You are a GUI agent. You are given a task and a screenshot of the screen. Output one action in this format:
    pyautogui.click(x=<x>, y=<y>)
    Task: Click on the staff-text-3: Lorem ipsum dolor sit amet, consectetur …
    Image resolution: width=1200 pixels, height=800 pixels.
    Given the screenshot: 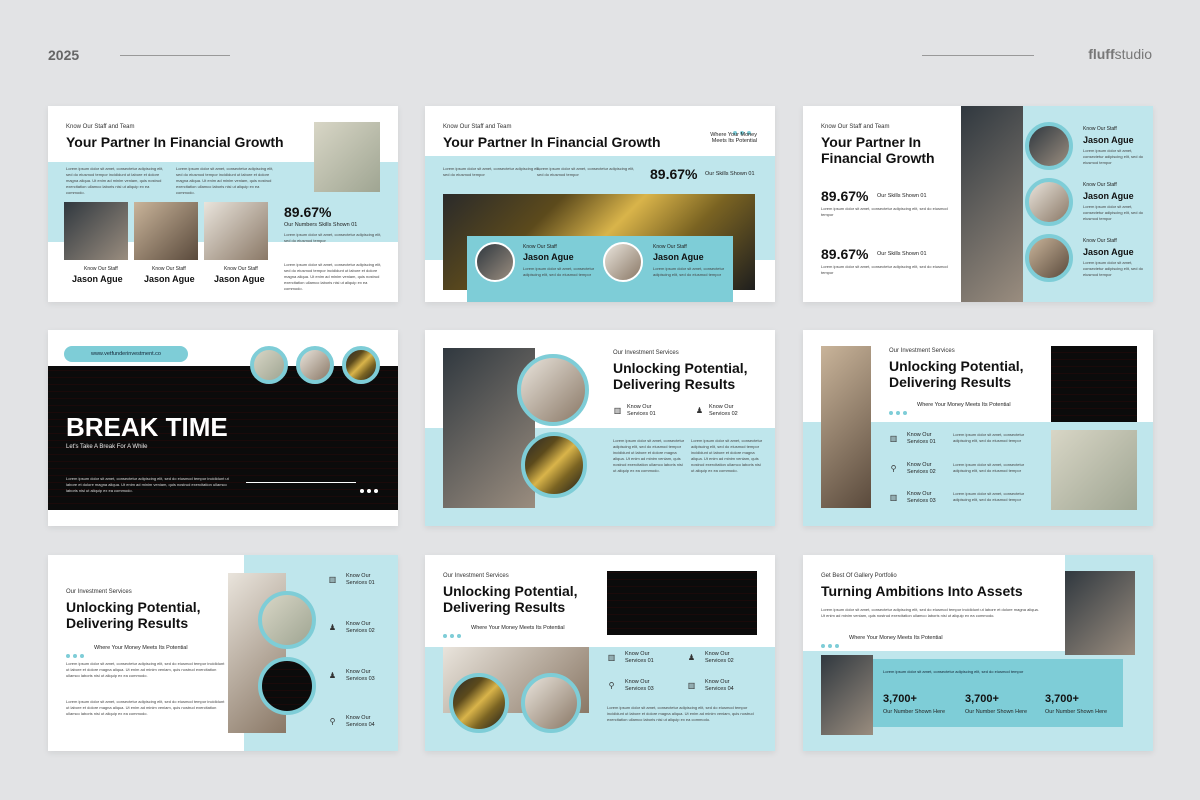 What is the action you would take?
    pyautogui.click(x=1113, y=268)
    